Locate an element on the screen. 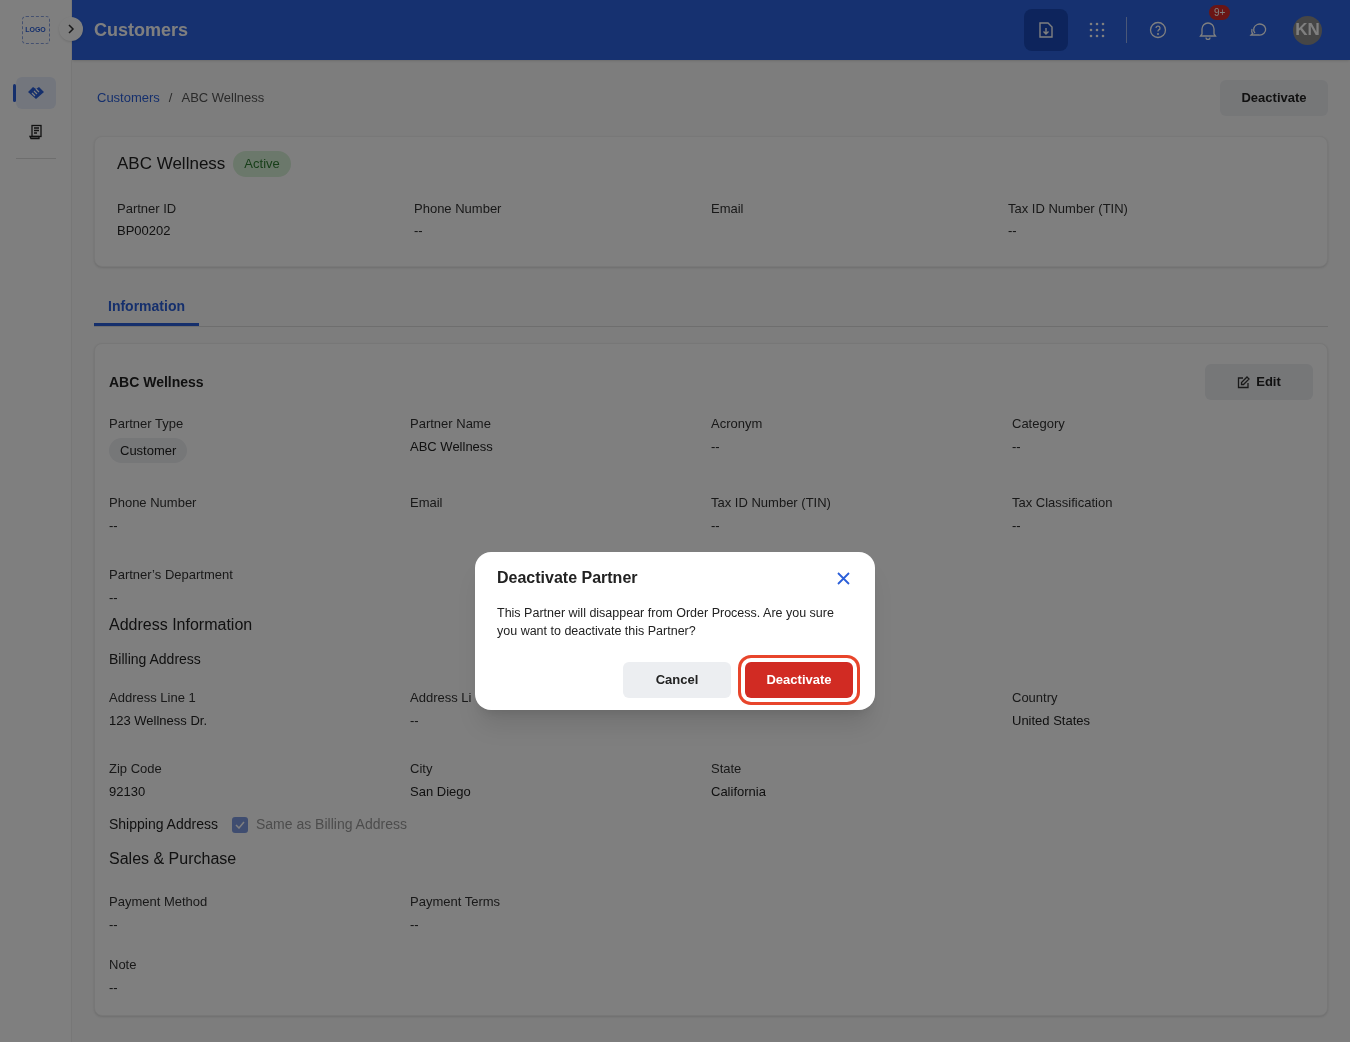  field-value: 123 Wellness Dr. is located at coordinates (158, 720).